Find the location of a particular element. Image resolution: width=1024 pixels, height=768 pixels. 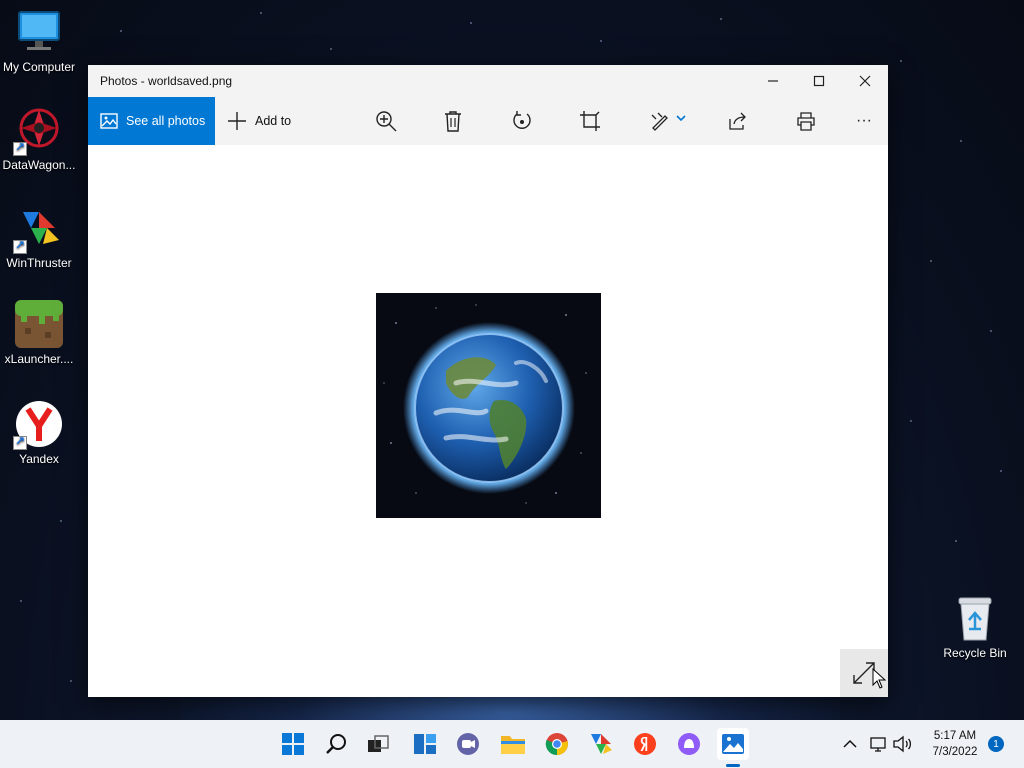

widgets-icon is located at coordinates (425, 744).